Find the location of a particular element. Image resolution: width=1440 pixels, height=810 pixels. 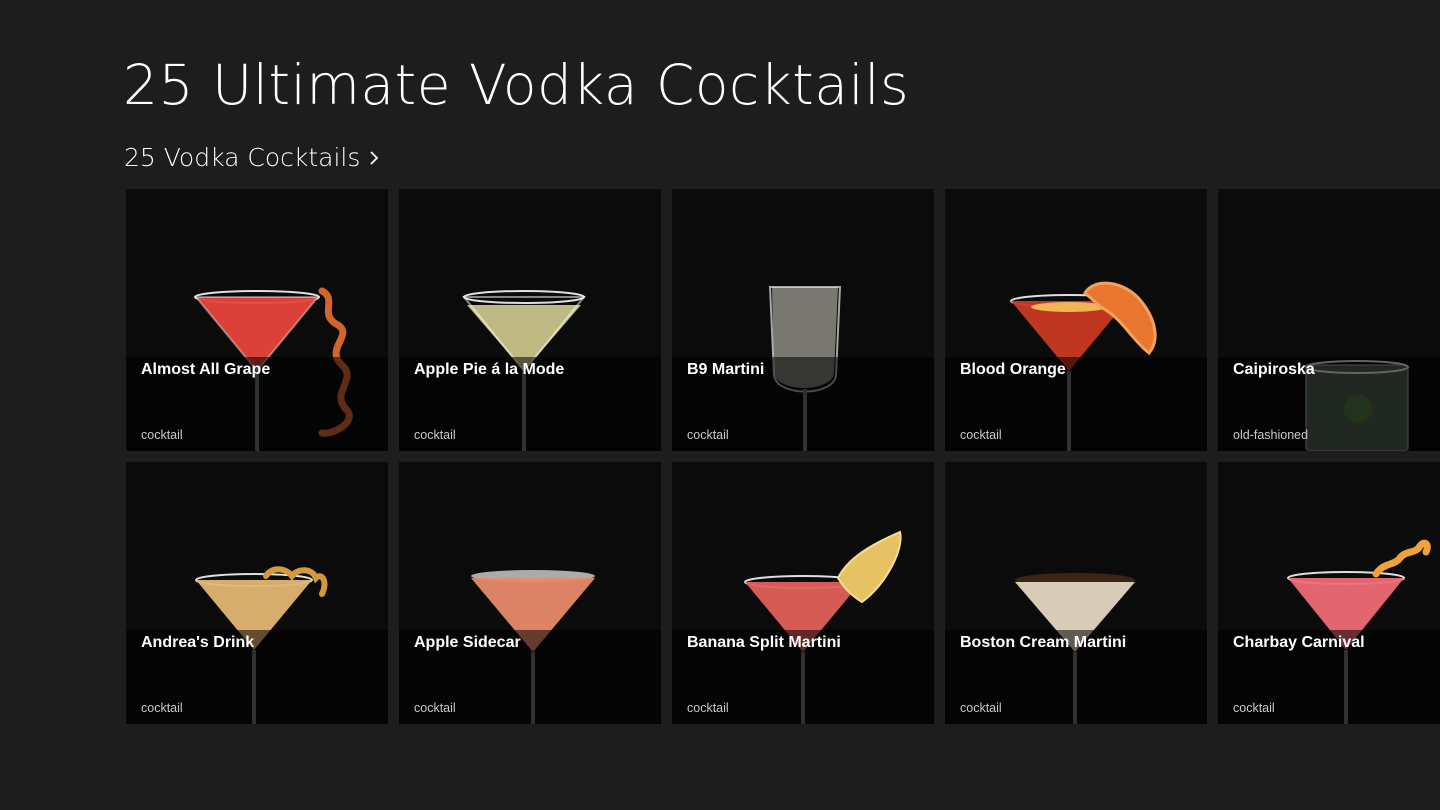

chevron-right-icon is located at coordinates (376, 158).